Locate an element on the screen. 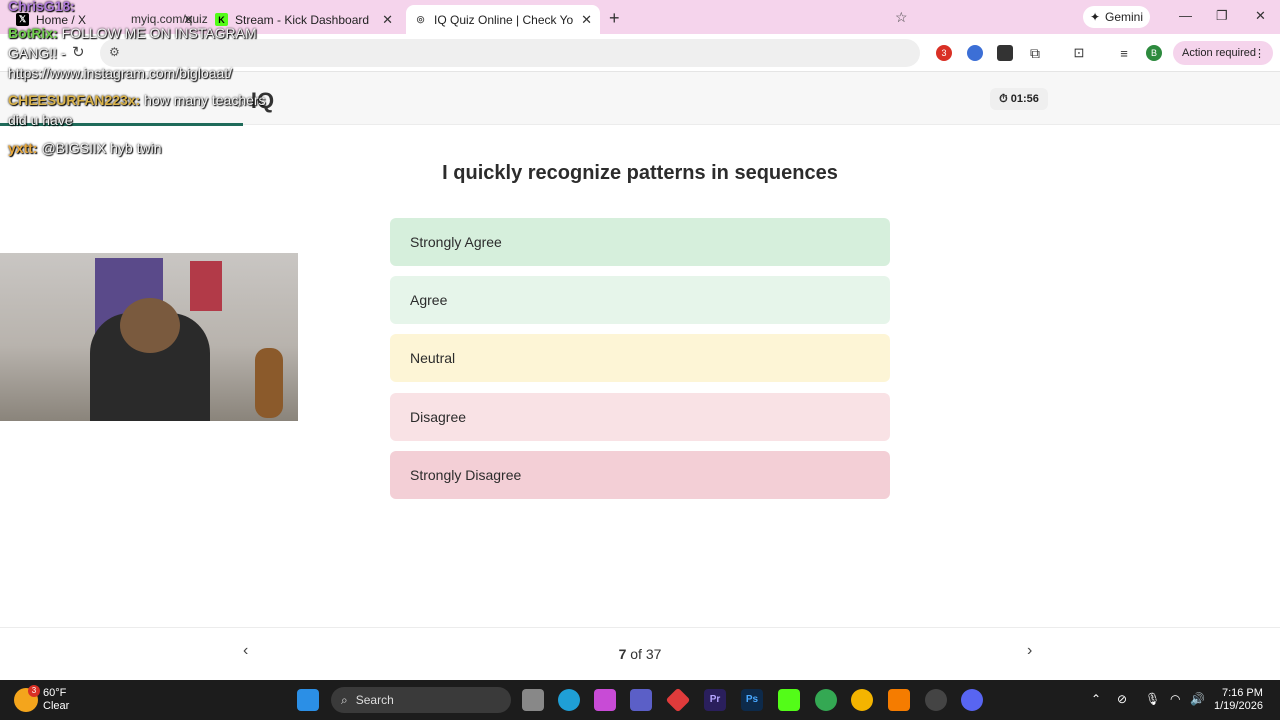  chat-line: yxtt: @BIGSIIX hyb twin is located at coordinates (85, 148).